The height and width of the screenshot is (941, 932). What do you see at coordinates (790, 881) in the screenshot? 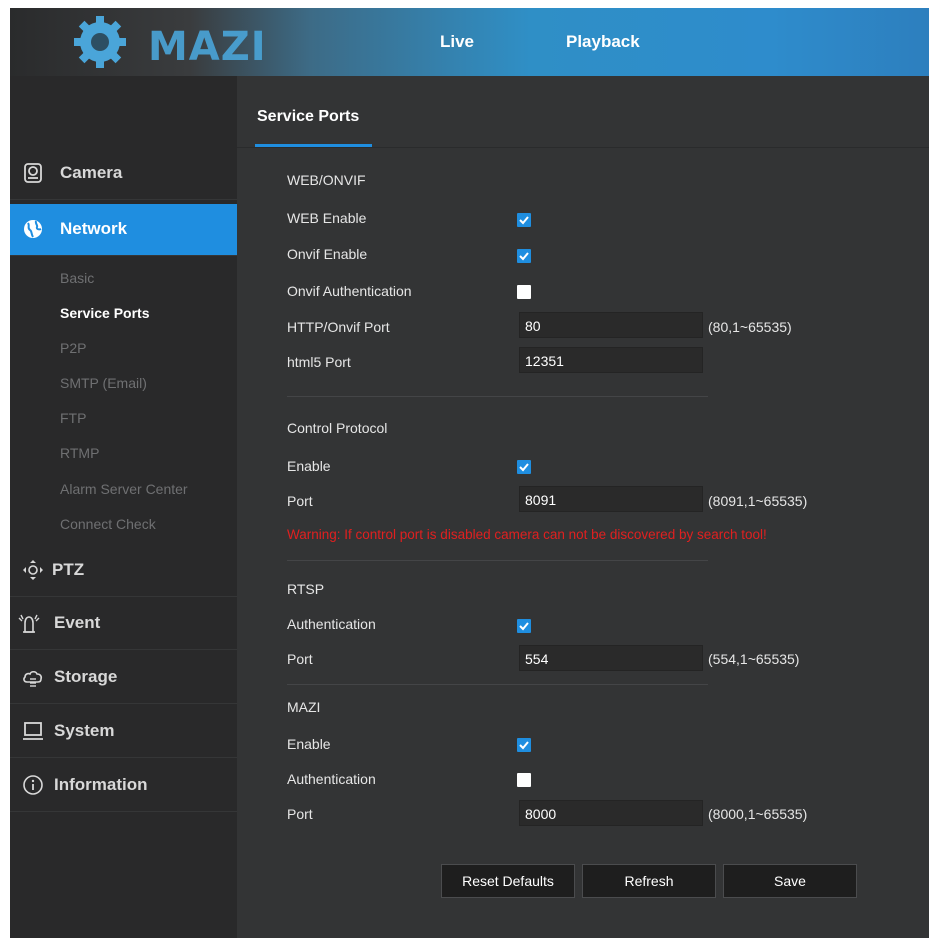
I see `save-button: Save` at bounding box center [790, 881].